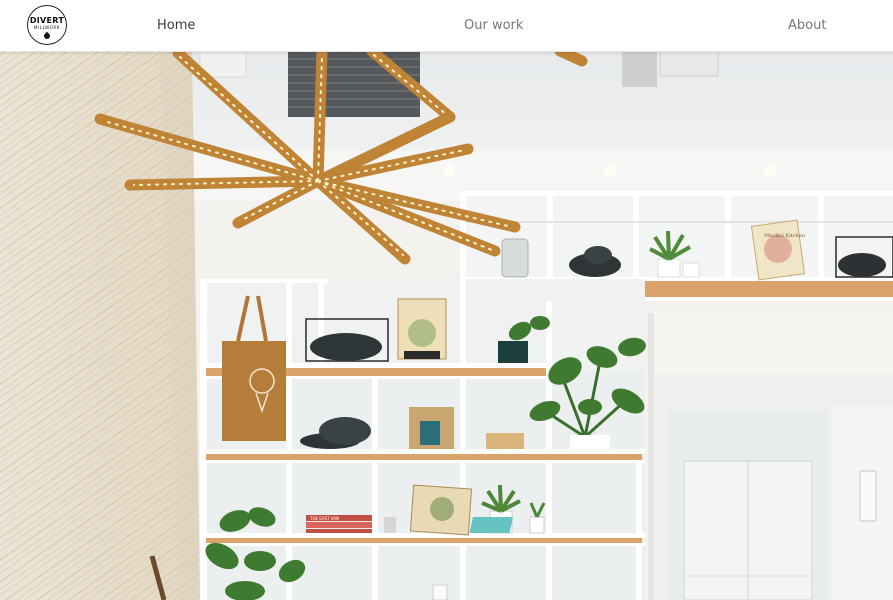  Describe the element at coordinates (47, 36) in the screenshot. I see `logo-drop-icon` at that location.